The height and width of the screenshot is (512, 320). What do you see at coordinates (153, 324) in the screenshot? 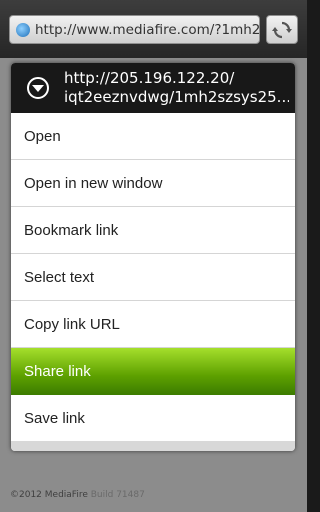
I see `menu-item-copy-link-url: Copy link URL` at bounding box center [153, 324].